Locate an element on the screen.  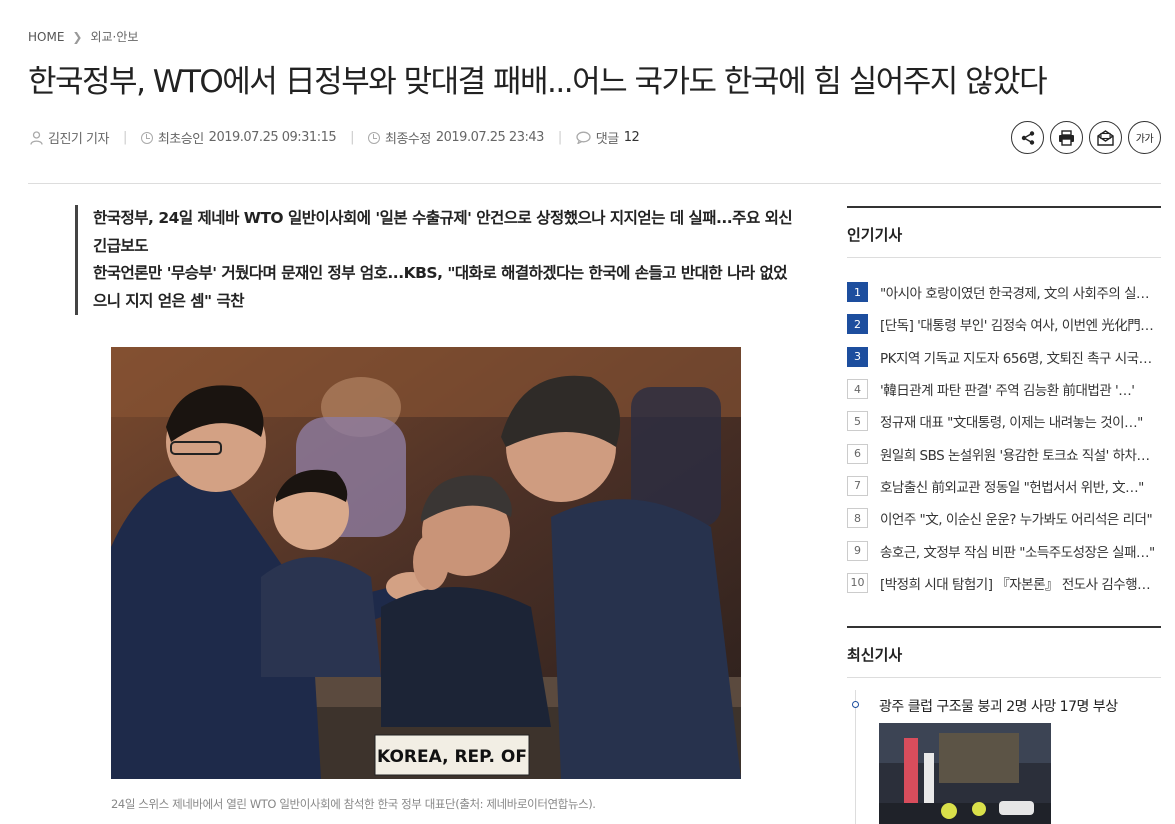
rank-badge: 1 is located at coordinates (857, 292).